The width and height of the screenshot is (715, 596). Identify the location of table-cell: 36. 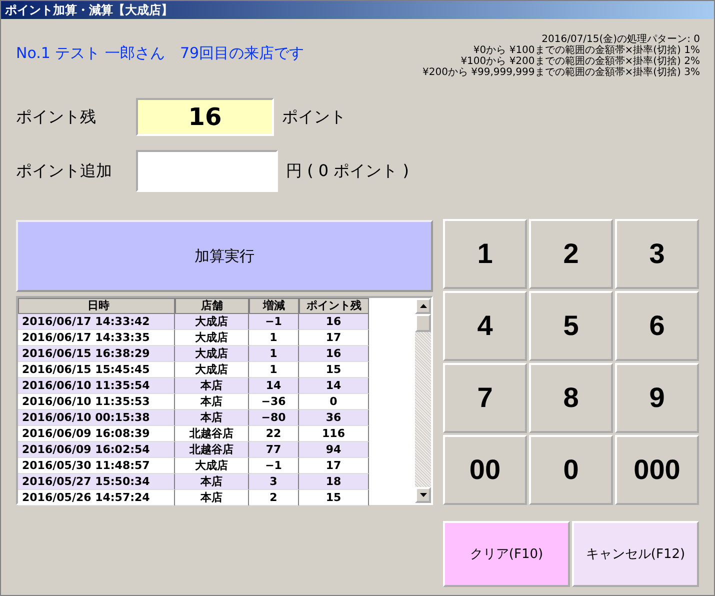
(334, 418).